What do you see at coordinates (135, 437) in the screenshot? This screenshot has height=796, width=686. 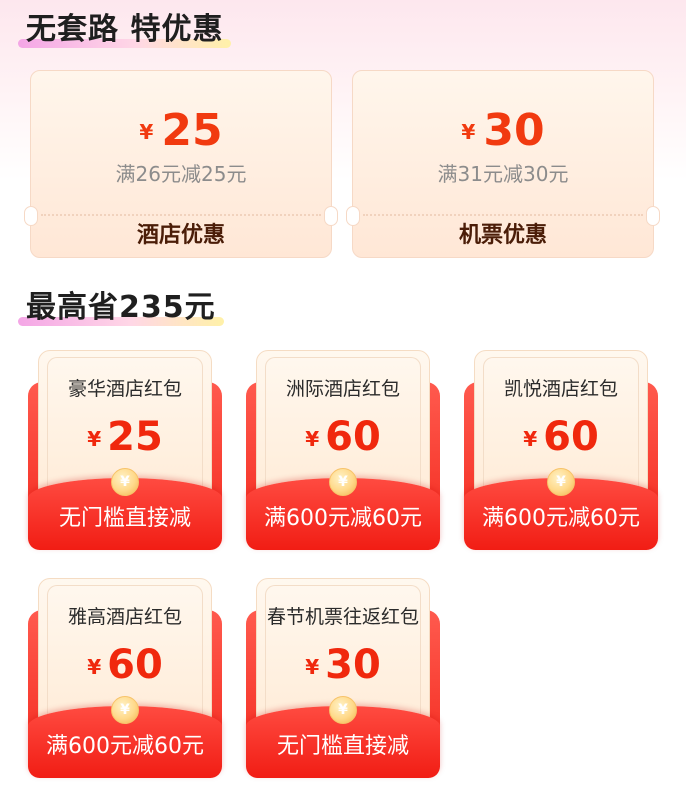 I see `packet-amount-value: 25` at bounding box center [135, 437].